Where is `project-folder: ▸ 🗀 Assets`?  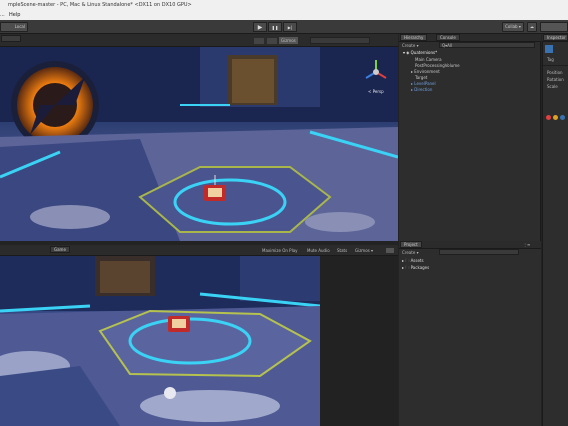
project-folder: ▸ 🗀 Assets is located at coordinates (413, 260).